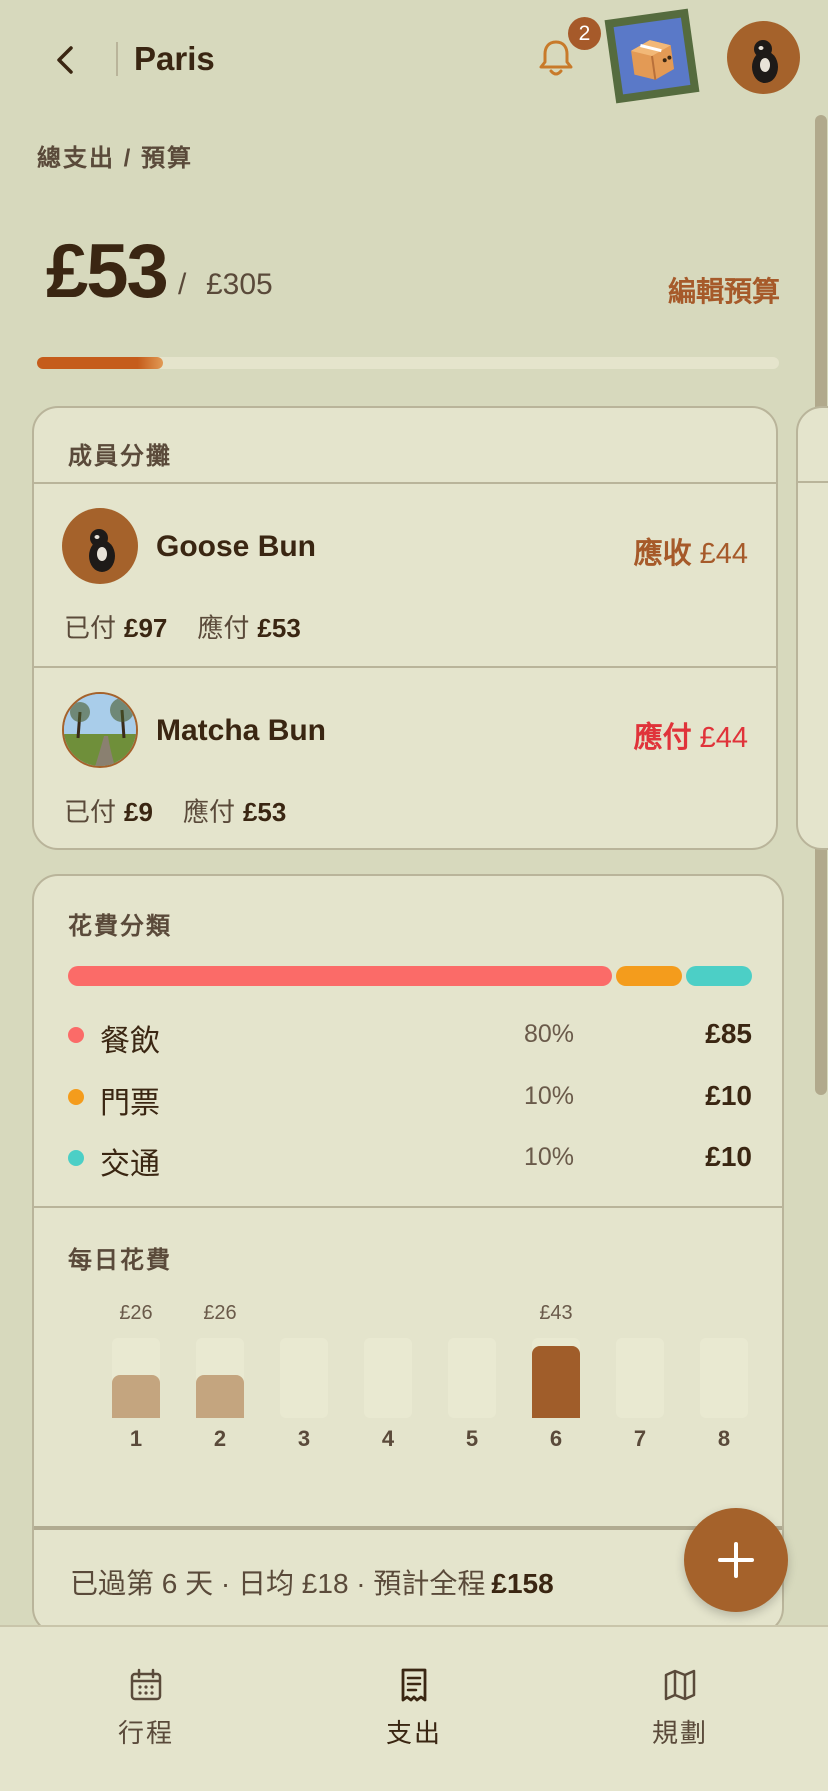 This screenshot has width=828, height=1791. I want to click on member-row-matcha-bun: Matcha Bun 應付 £44 已付 £9 應付 £53, so click(405, 759).